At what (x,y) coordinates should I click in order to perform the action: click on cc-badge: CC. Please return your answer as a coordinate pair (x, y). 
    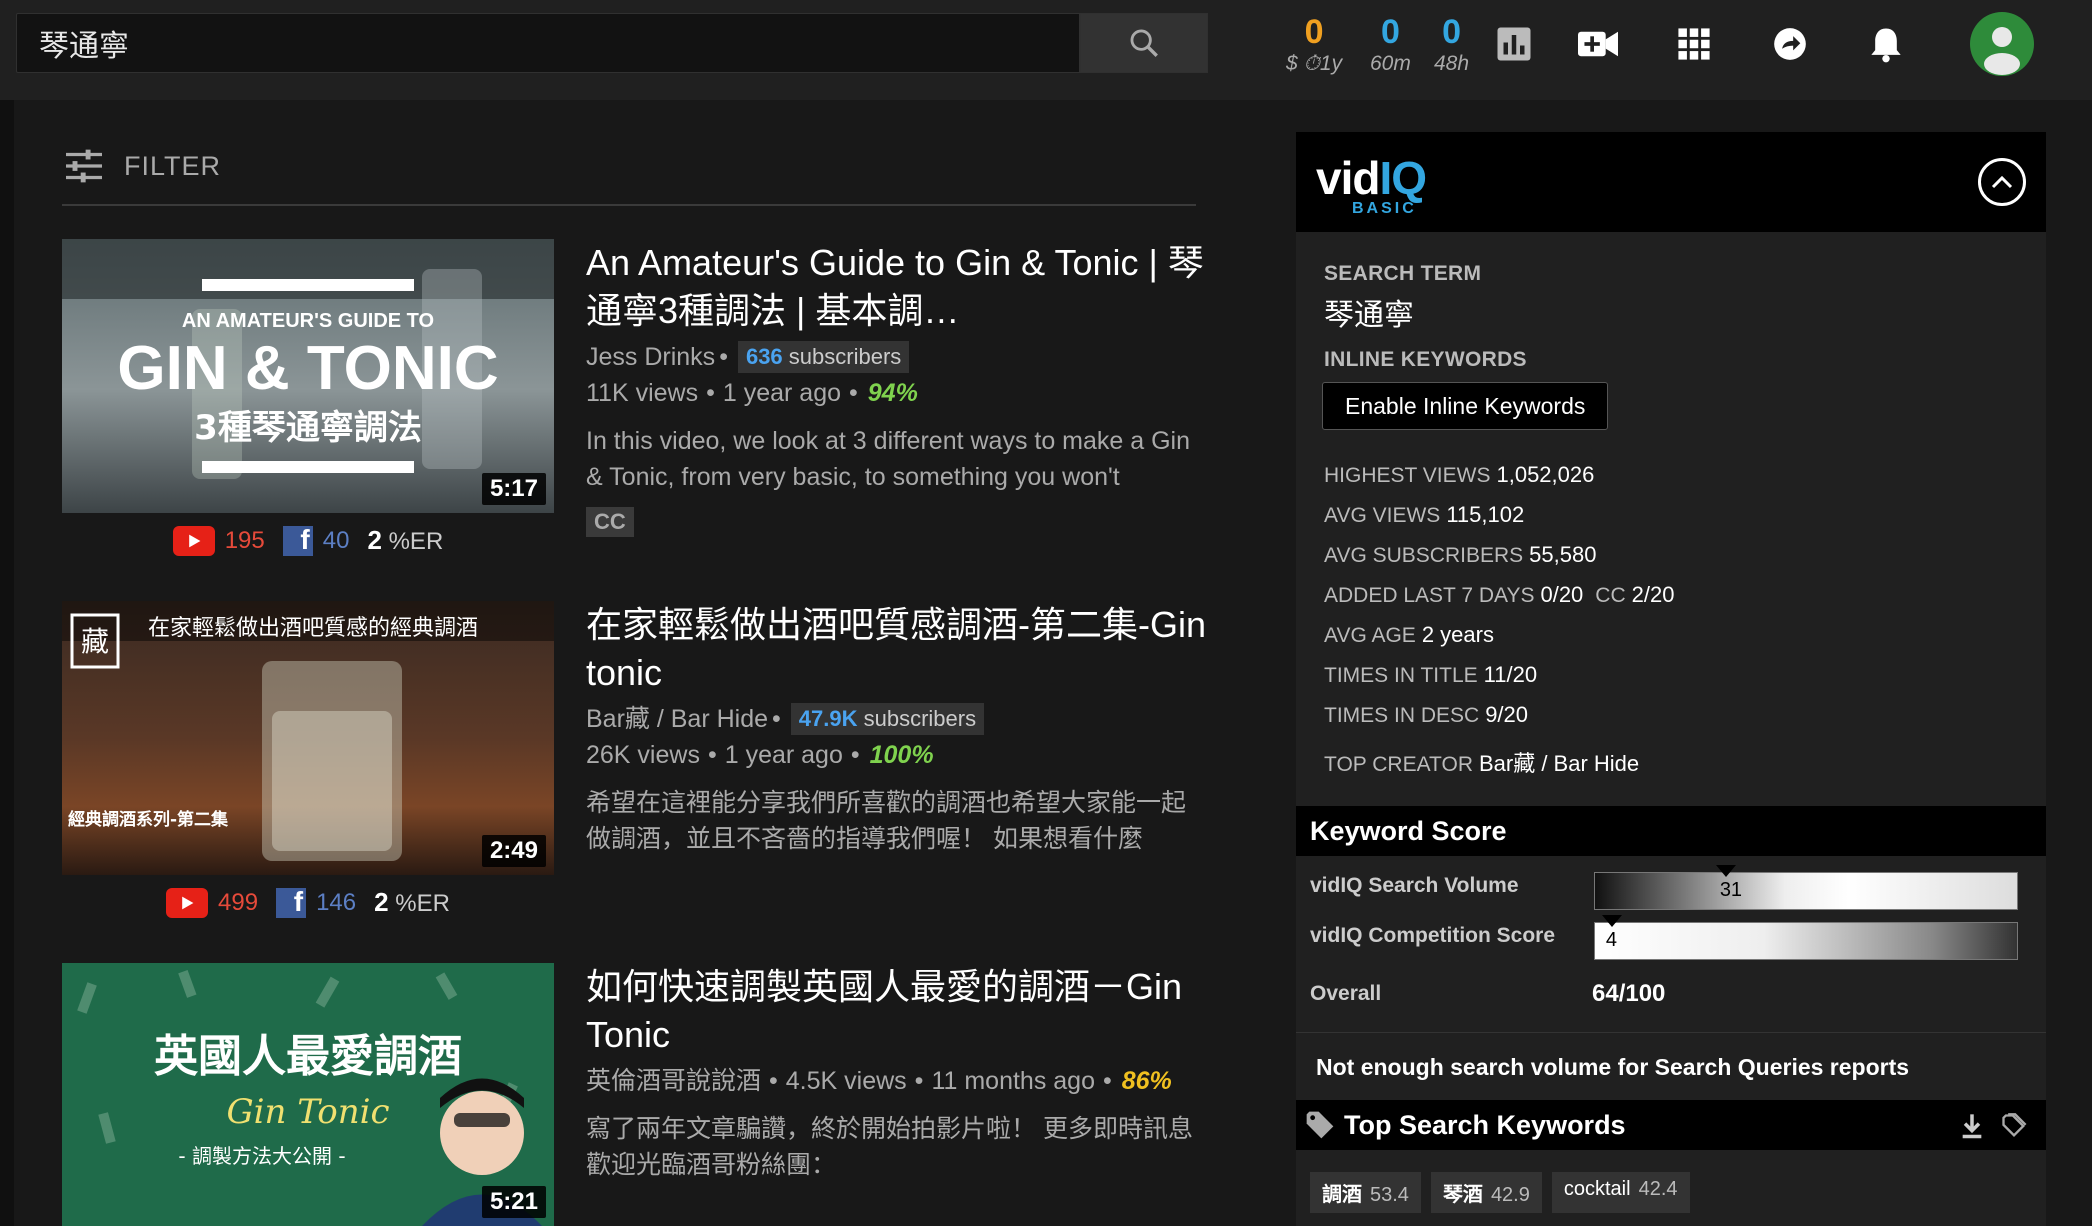
    Looking at the image, I should click on (610, 522).